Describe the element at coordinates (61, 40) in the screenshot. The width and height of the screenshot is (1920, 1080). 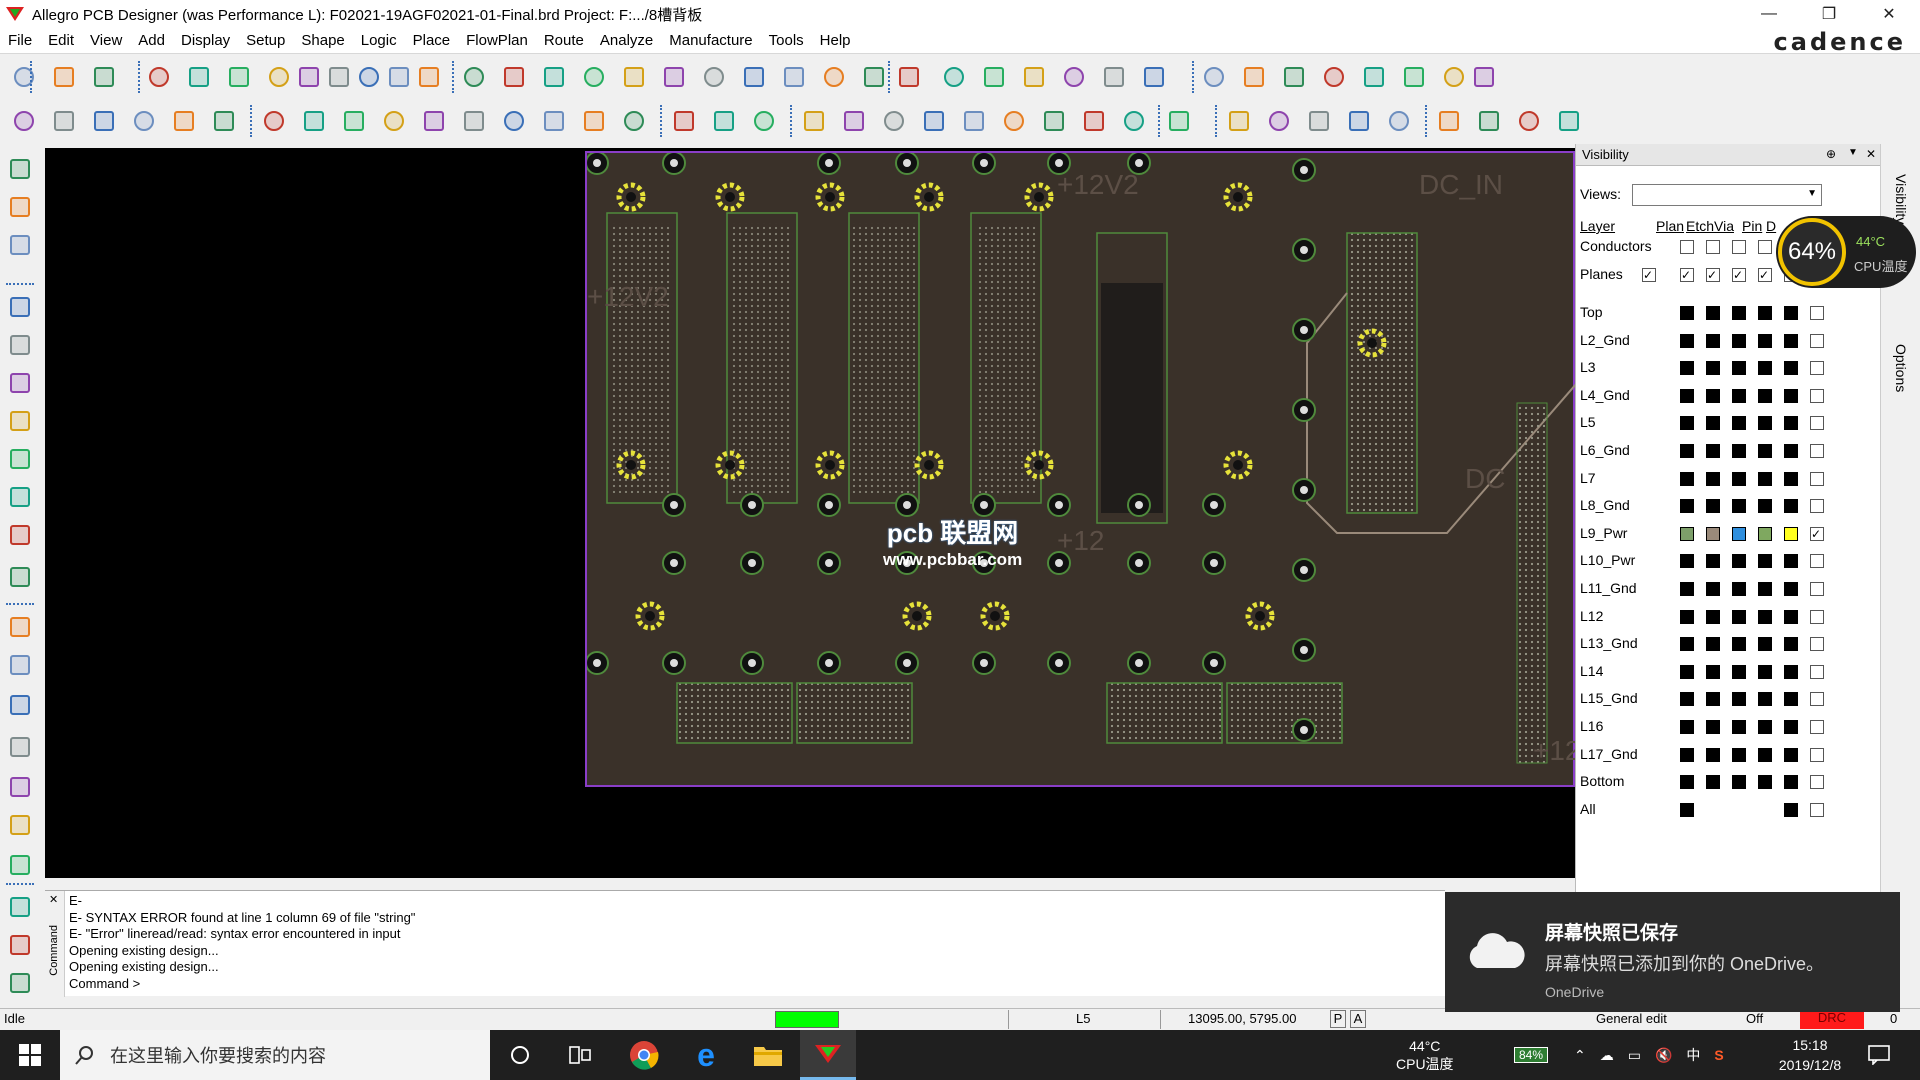
I see `menu-edit: Edit` at that location.